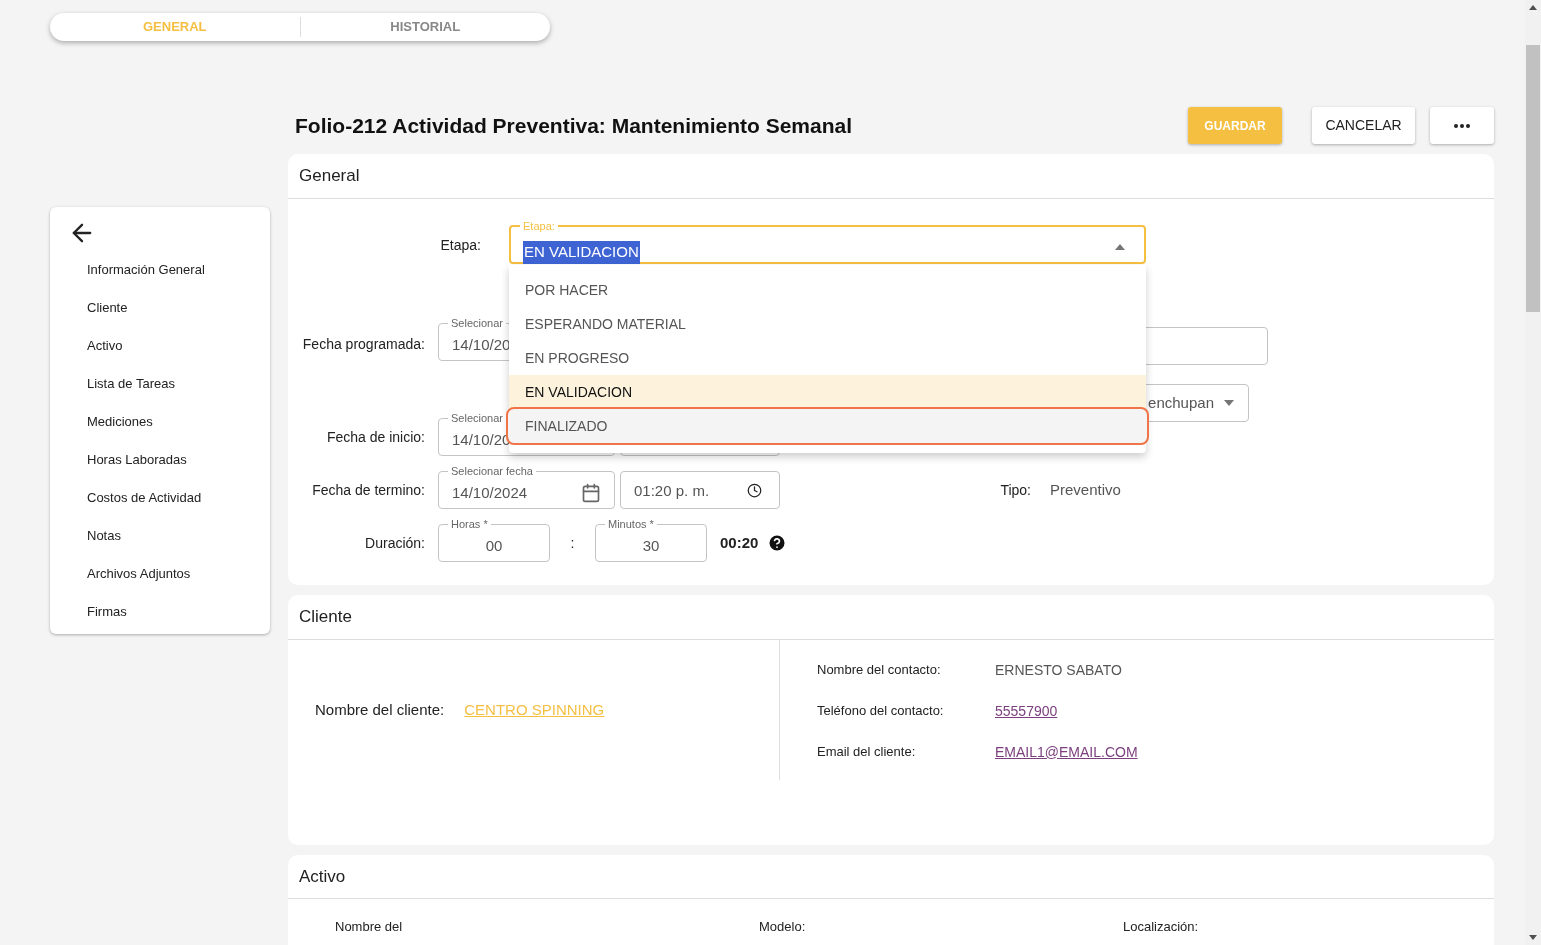  I want to click on field-label: Email del cliente:, so click(867, 752).